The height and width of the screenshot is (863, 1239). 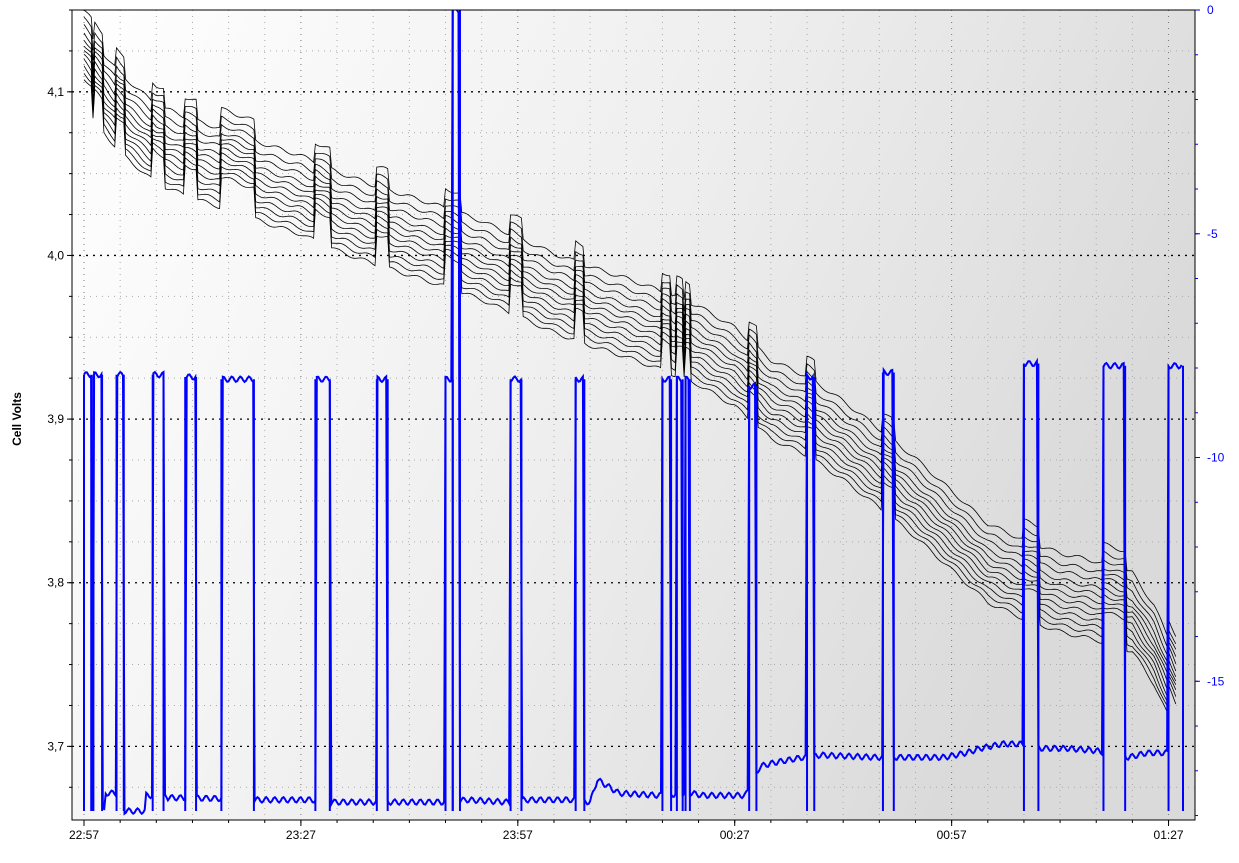 What do you see at coordinates (735, 835) in the screenshot?
I see `x-tick-label: 00:27` at bounding box center [735, 835].